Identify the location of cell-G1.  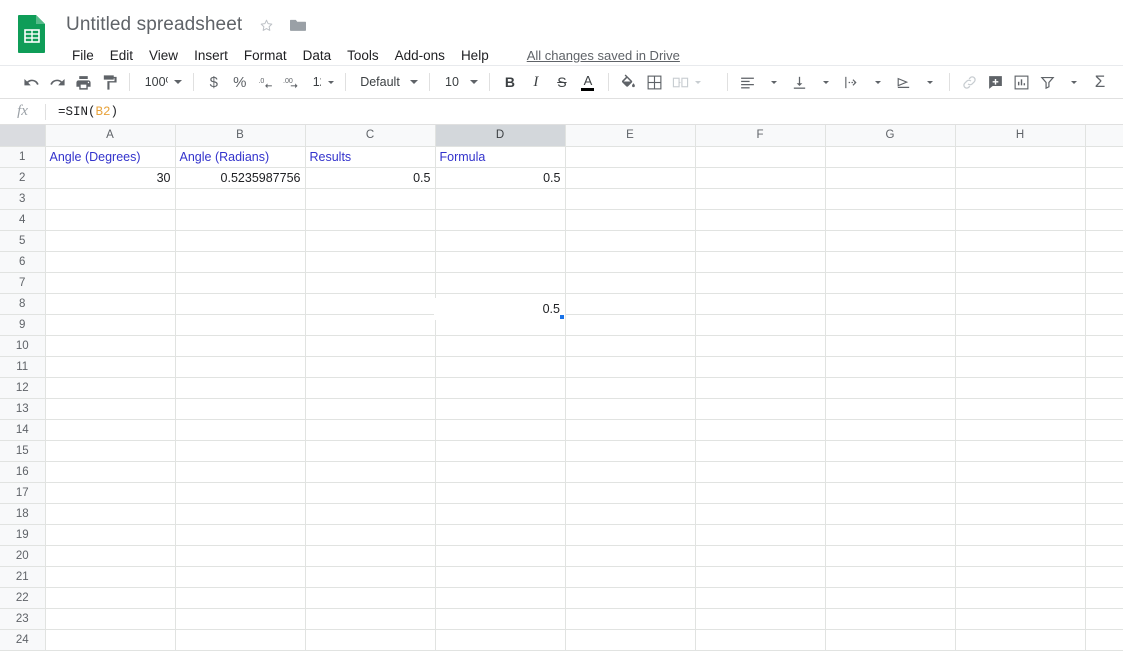
(890, 157).